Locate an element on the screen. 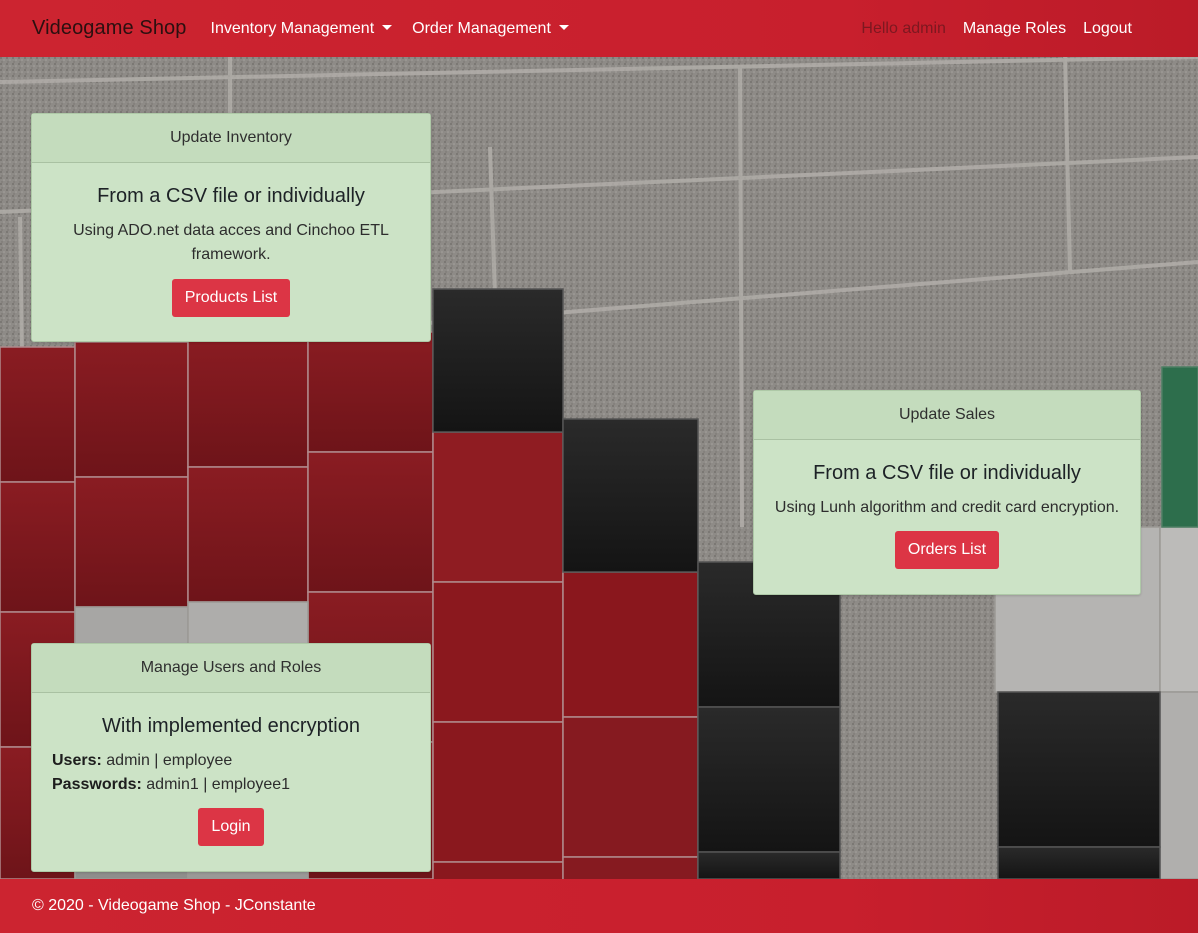 Image resolution: width=1198 pixels, height=933 pixels. inventory-management-dropdown: Inventory Management is located at coordinates (302, 29).